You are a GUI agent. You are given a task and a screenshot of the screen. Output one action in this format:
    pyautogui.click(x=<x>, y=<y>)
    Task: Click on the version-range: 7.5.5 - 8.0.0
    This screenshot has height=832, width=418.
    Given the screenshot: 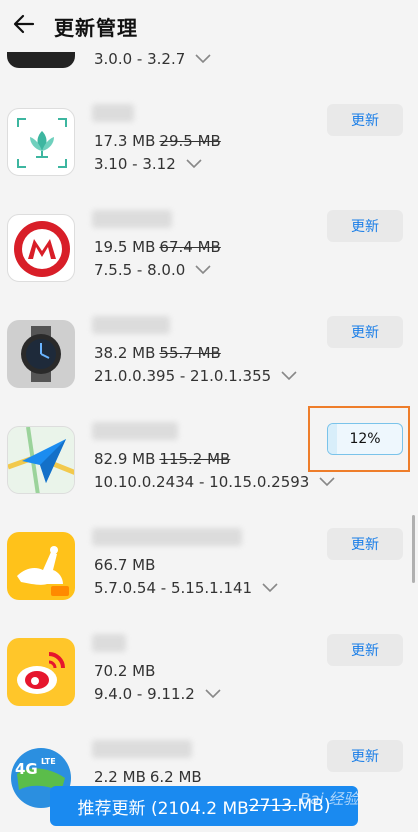 What is the action you would take?
    pyautogui.click(x=152, y=270)
    